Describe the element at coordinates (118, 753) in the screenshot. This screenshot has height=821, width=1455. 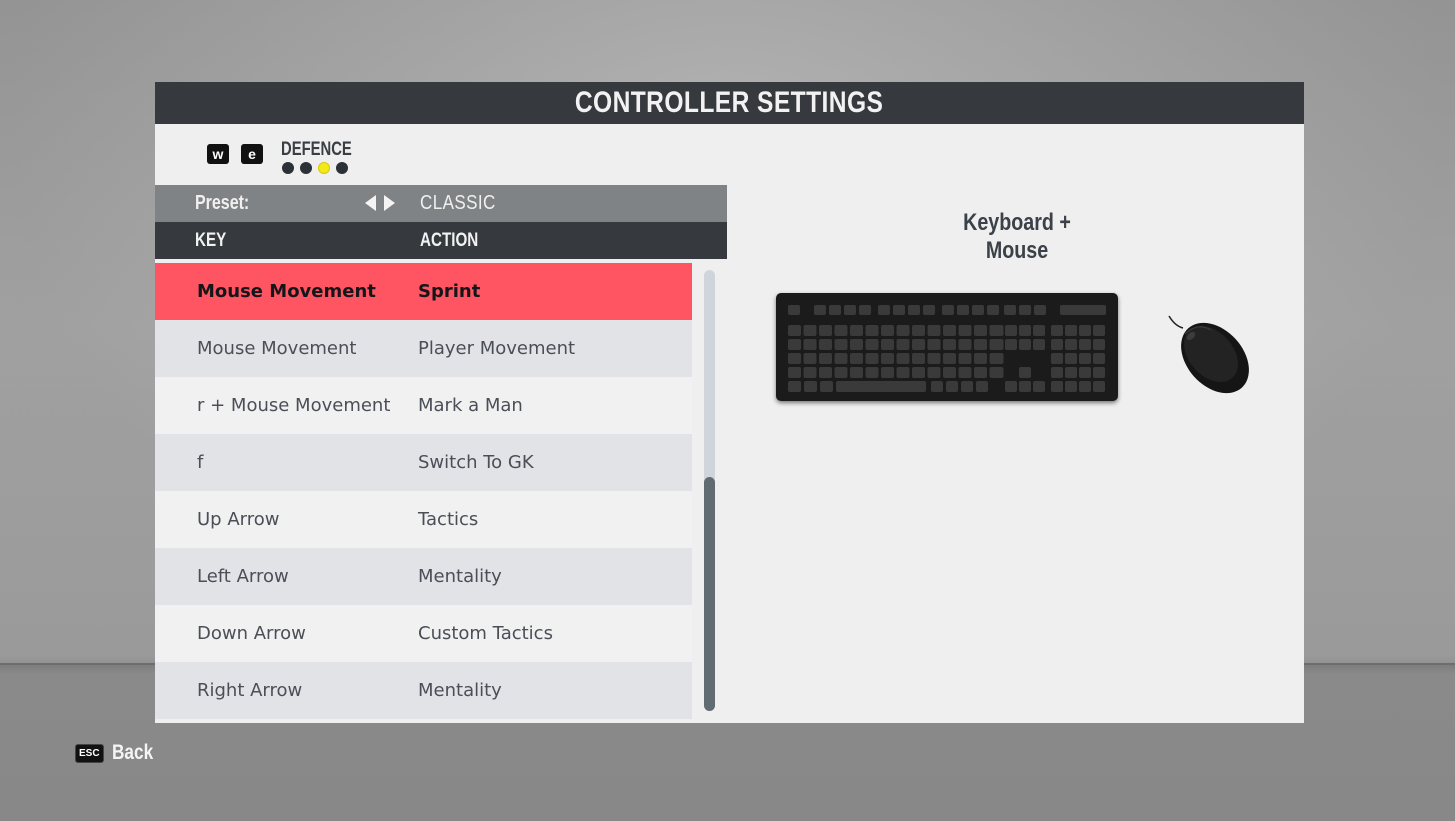
I see `back-button: ESC Back` at that location.